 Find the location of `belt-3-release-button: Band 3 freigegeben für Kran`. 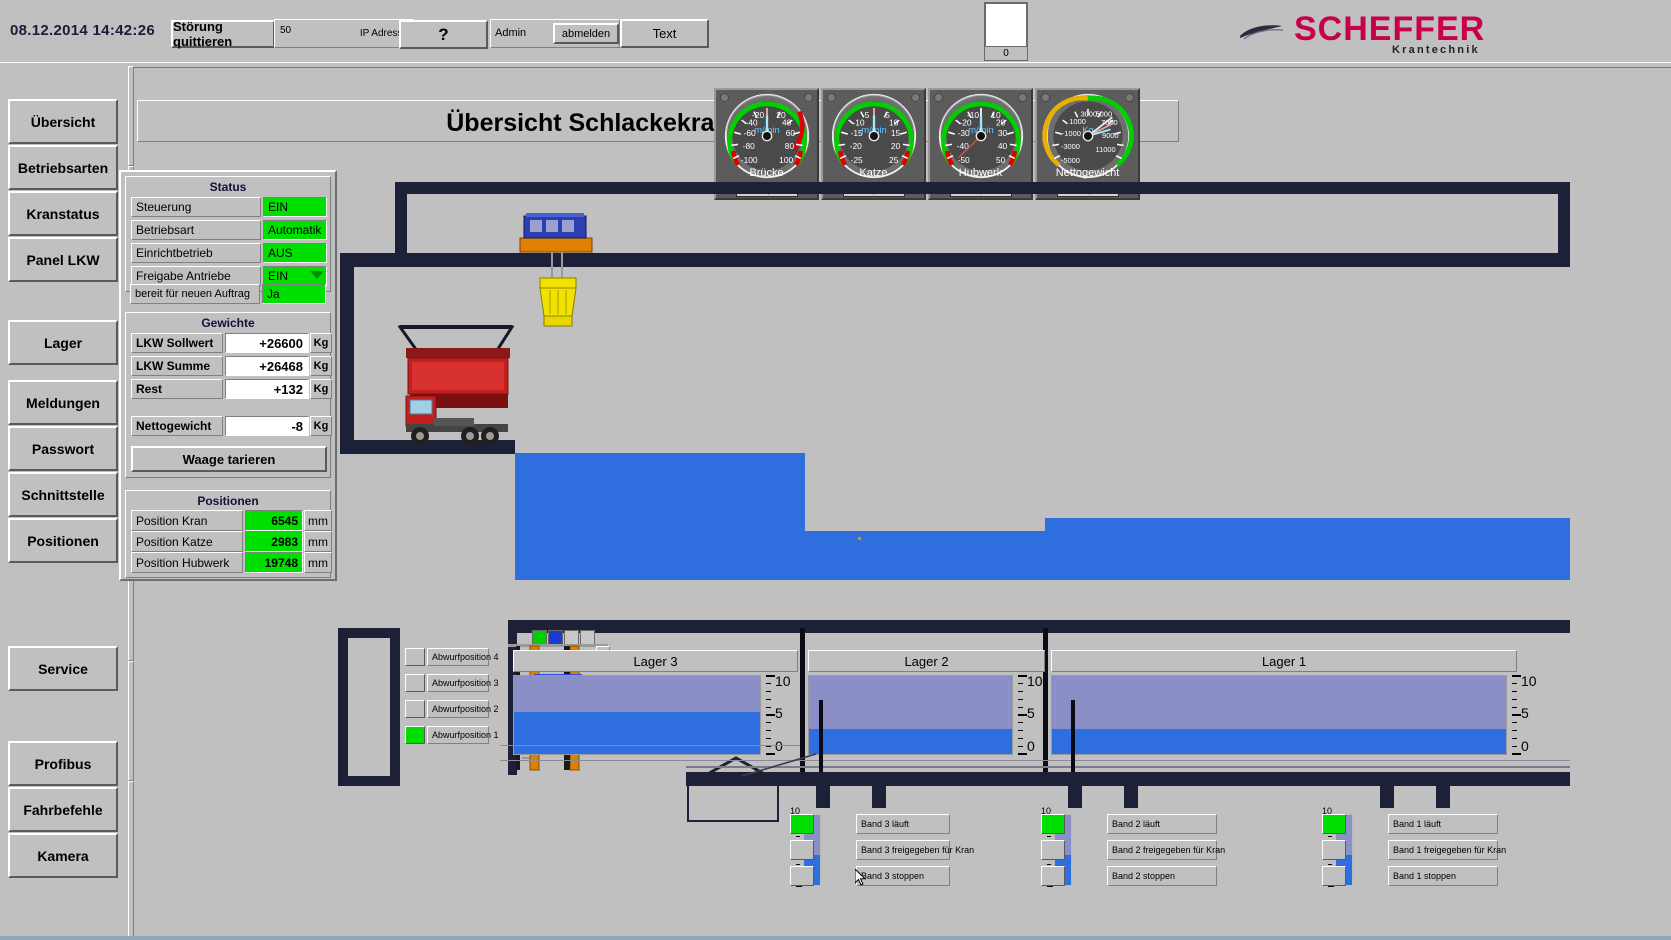

belt-3-release-button: Band 3 freigegeben für Kran is located at coordinates (915, 850).